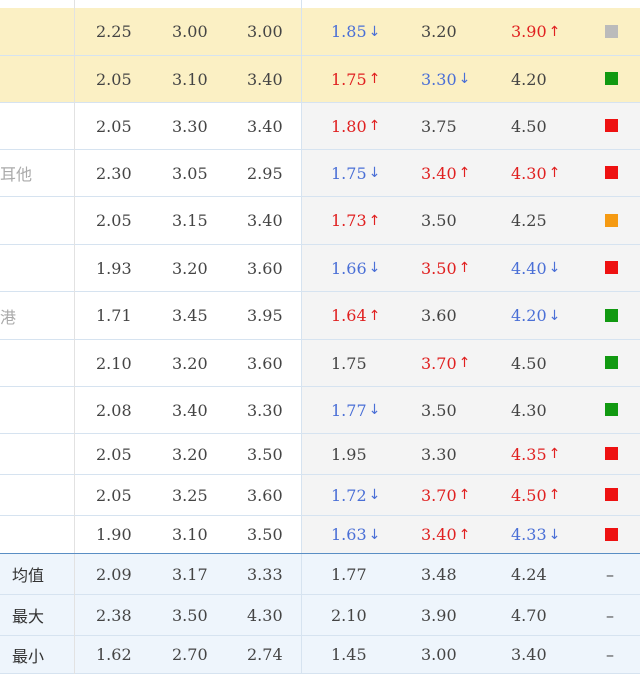  I want to click on odds-value: 3.90, so click(529, 31).